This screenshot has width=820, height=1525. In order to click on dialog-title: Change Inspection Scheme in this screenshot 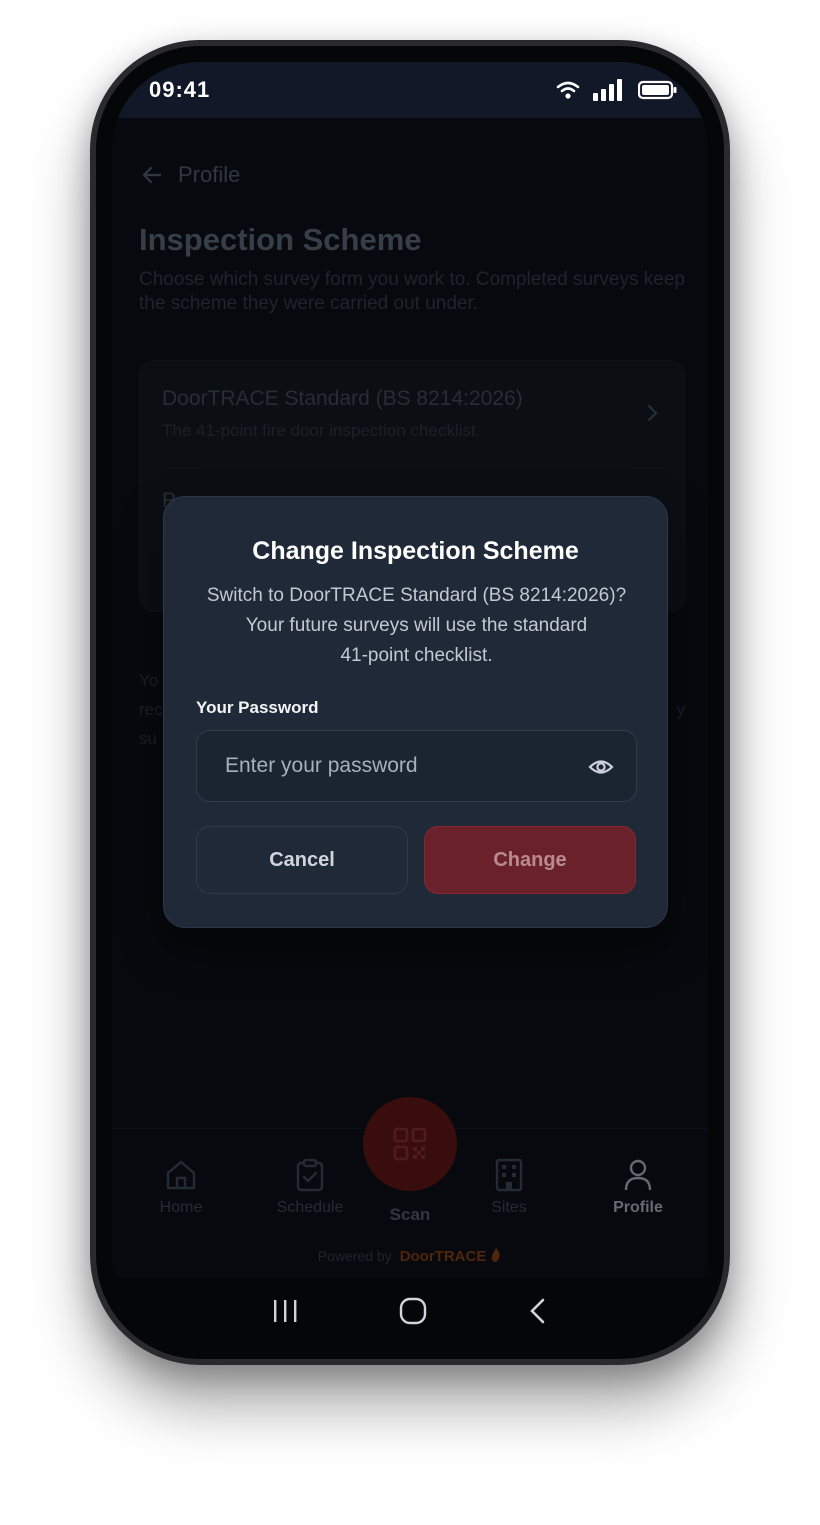, I will do `click(415, 551)`.